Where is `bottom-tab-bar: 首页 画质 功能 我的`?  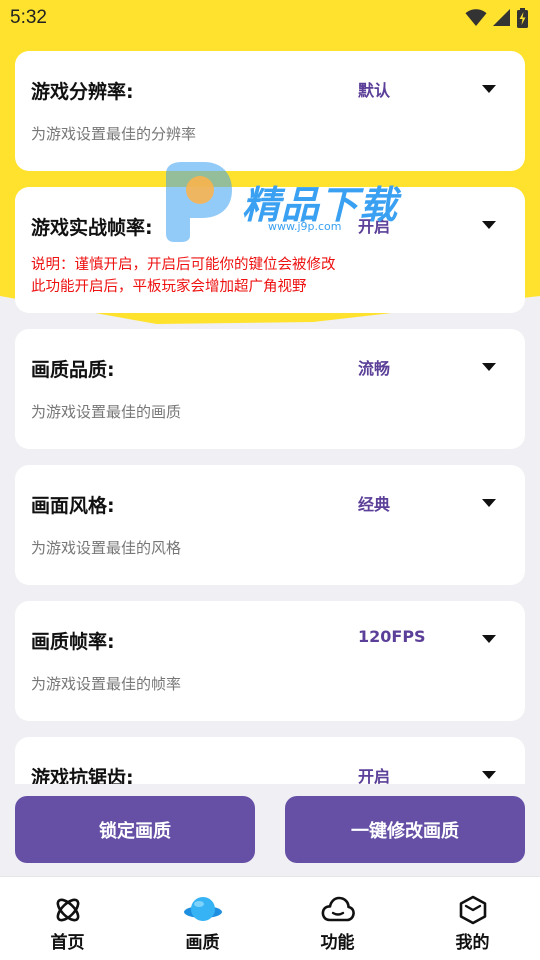
bottom-tab-bar: 首页 画质 功能 我的 is located at coordinates (270, 918).